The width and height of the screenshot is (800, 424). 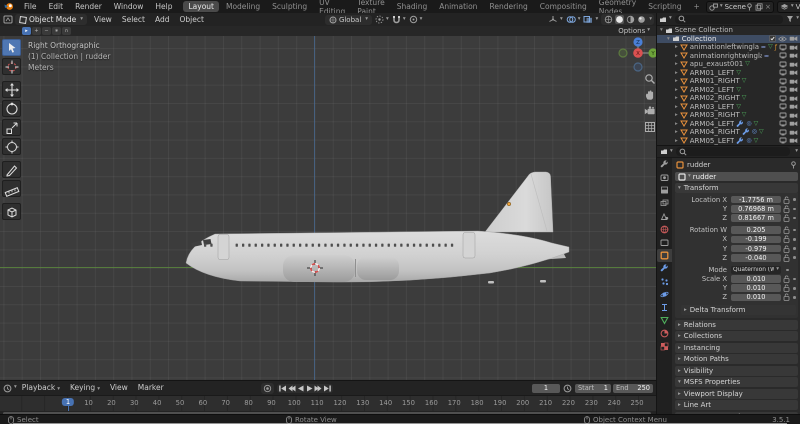 What do you see at coordinates (201, 6) in the screenshot?
I see `workspace-tab-layout: Layout` at bounding box center [201, 6].